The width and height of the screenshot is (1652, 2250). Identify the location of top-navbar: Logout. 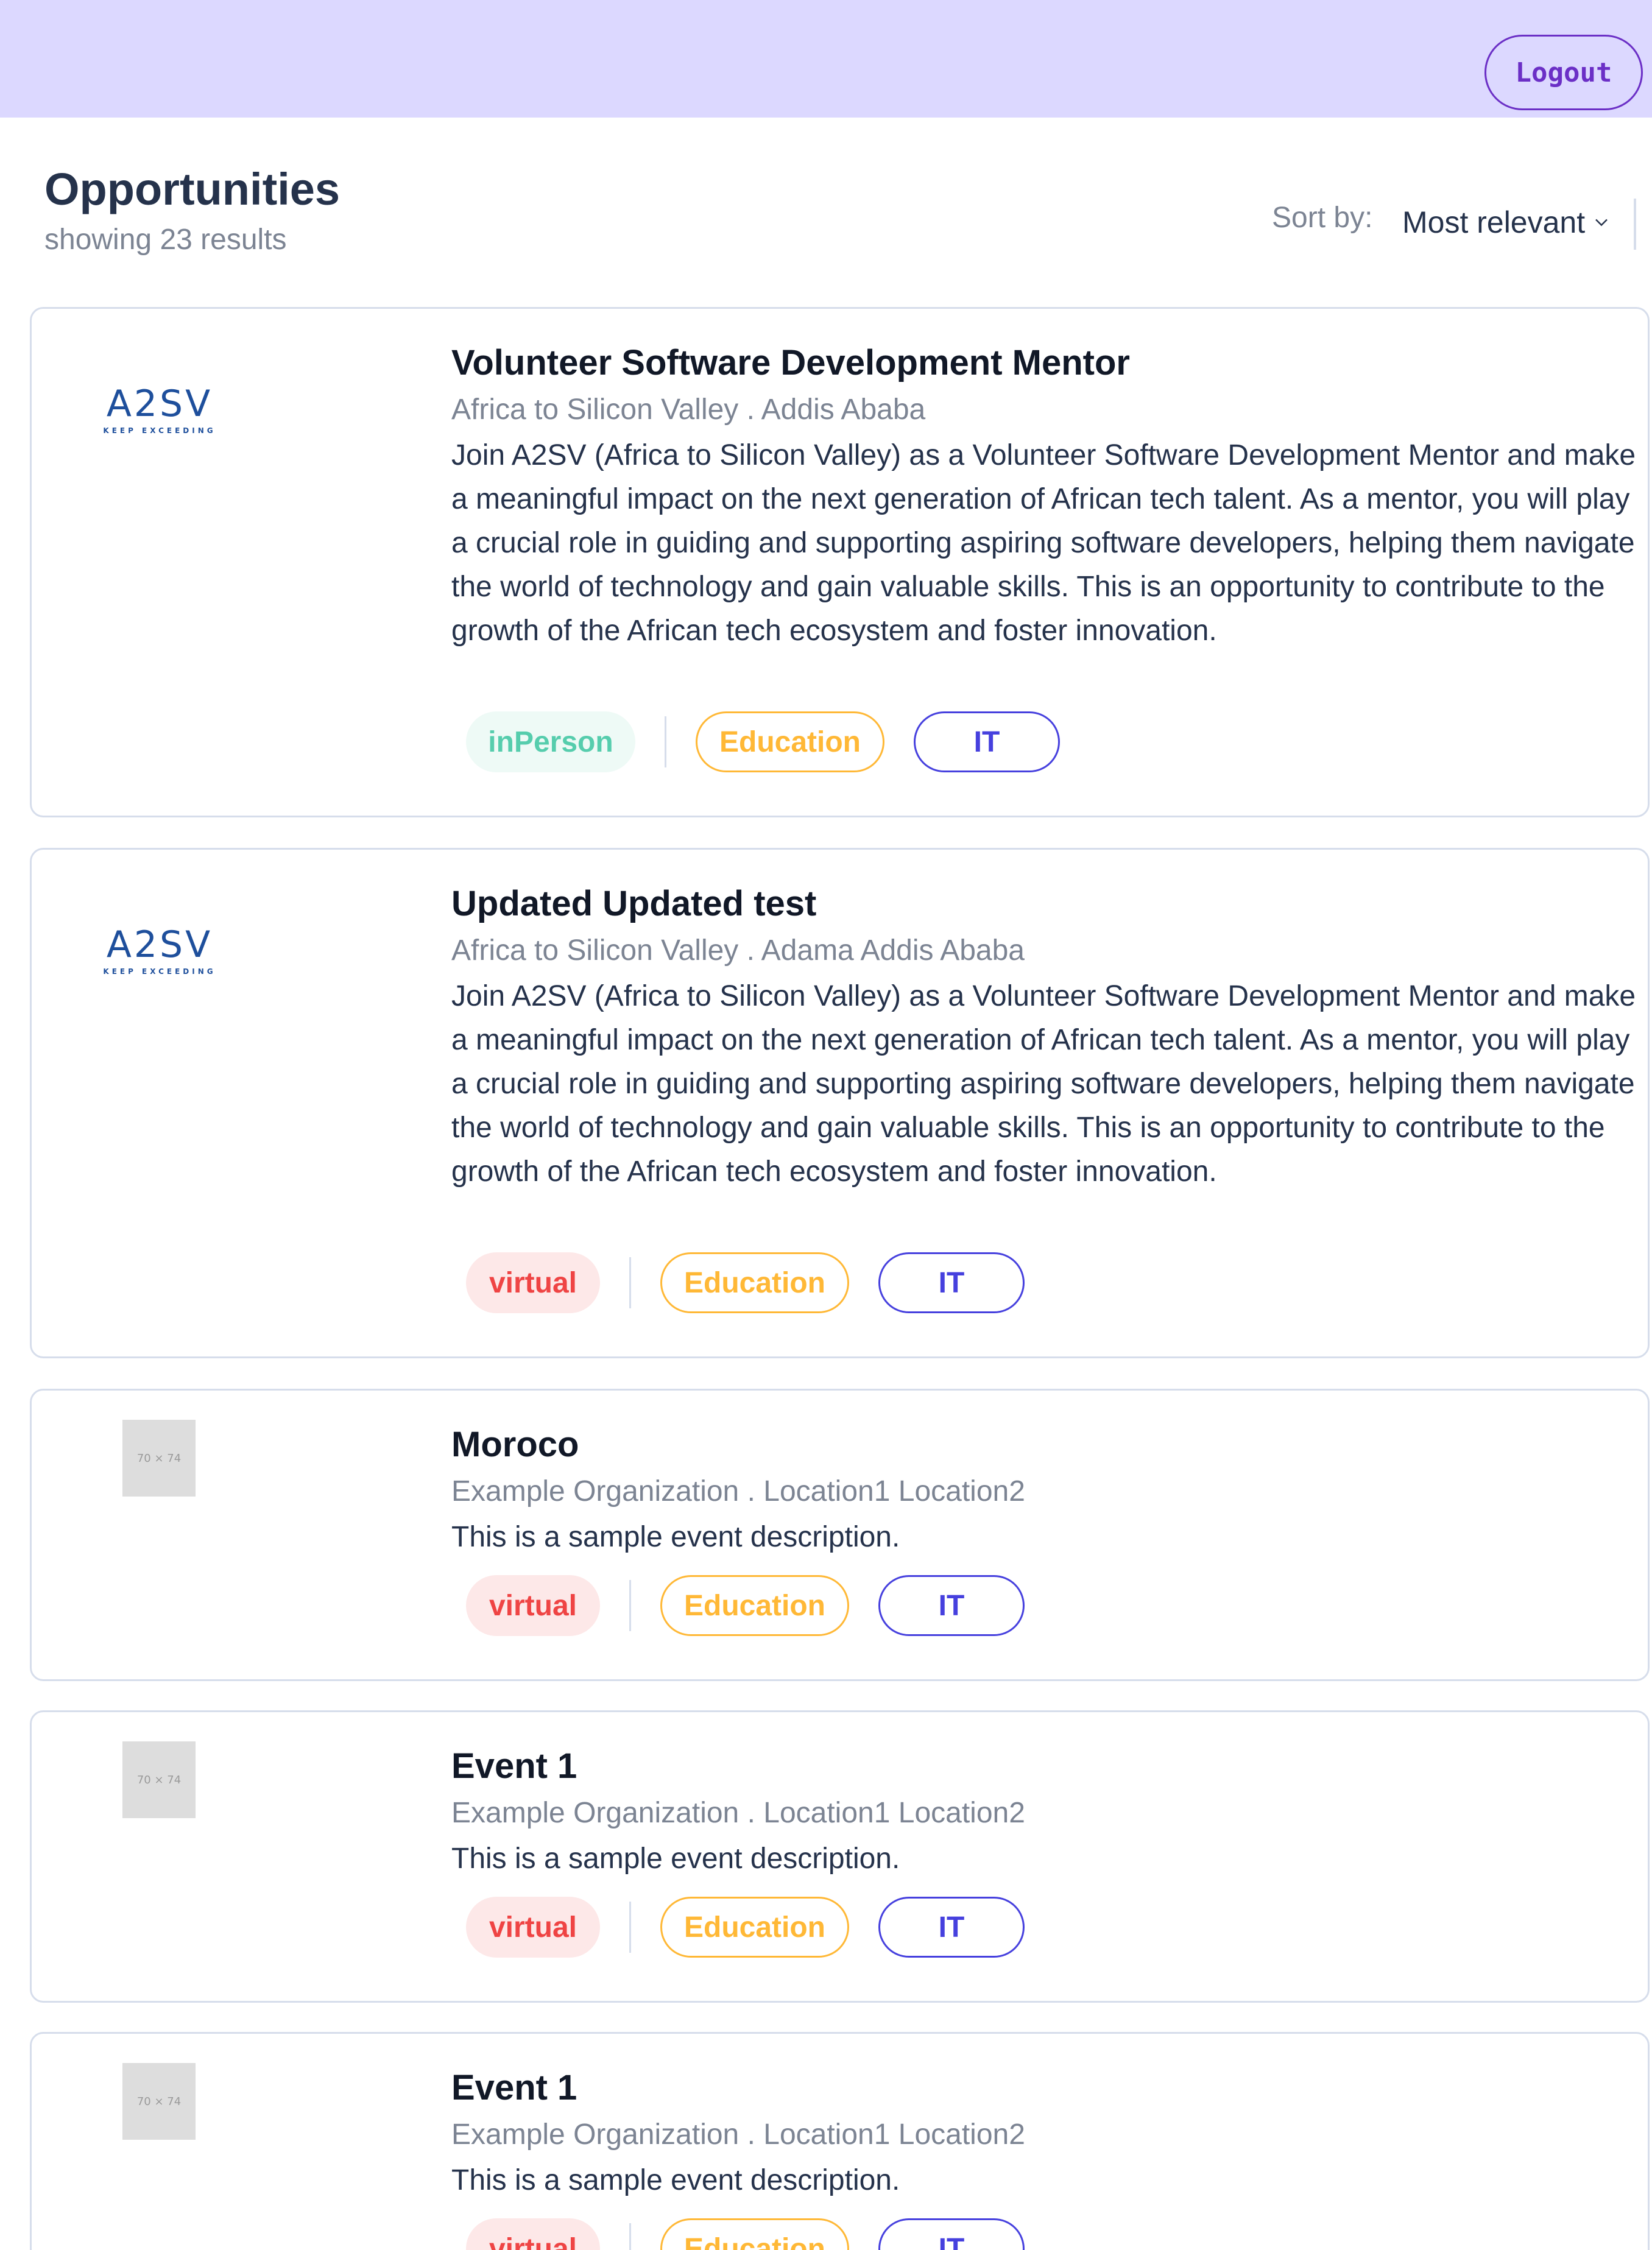
(826, 59).